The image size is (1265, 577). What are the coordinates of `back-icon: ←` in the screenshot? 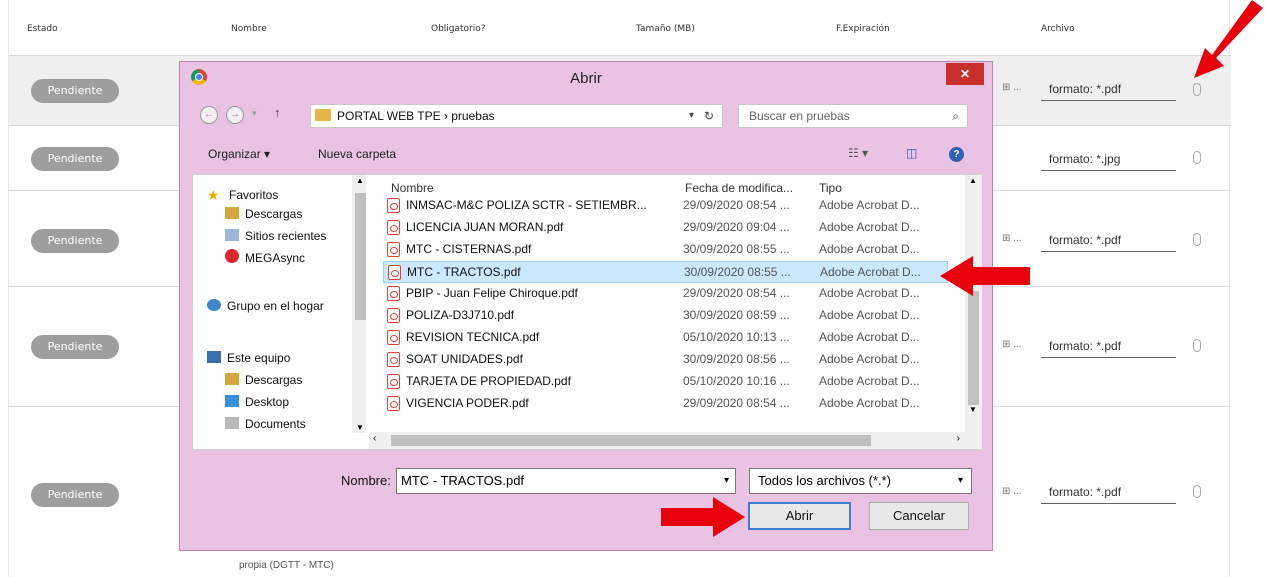 It's located at (209, 115).